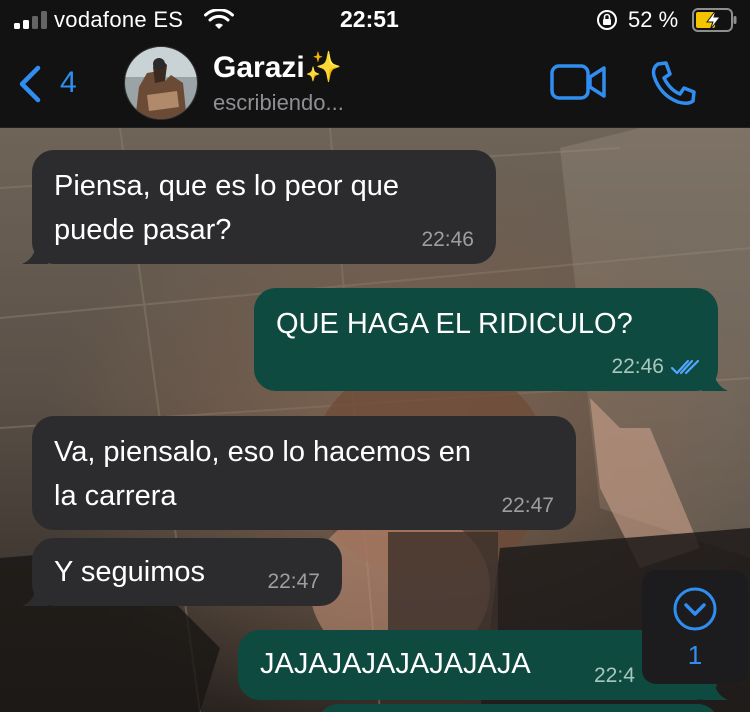 Image resolution: width=750 pixels, height=712 pixels. Describe the element at coordinates (369, 19) in the screenshot. I see `clock: 22:51` at that location.